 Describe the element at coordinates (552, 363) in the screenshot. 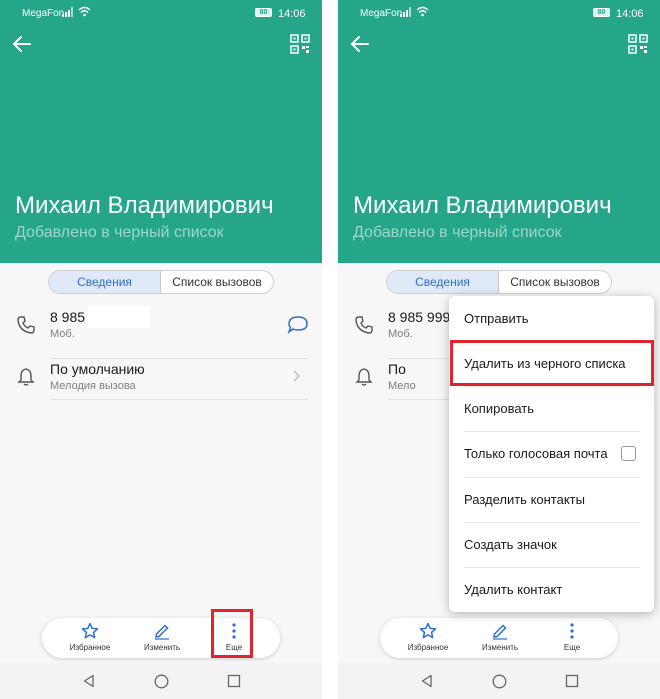

I see `highlight-unblock-item` at that location.